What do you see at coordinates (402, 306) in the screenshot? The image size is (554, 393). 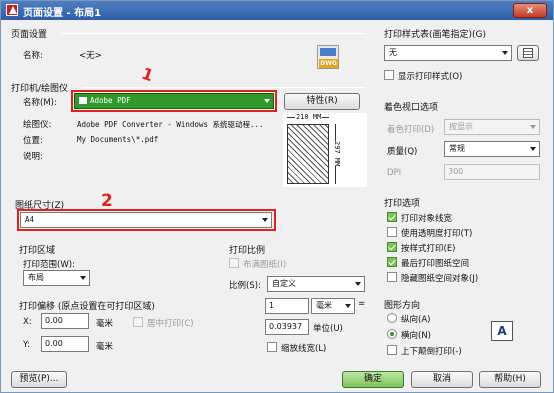 I see `orientation-title: 图形方向` at bounding box center [402, 306].